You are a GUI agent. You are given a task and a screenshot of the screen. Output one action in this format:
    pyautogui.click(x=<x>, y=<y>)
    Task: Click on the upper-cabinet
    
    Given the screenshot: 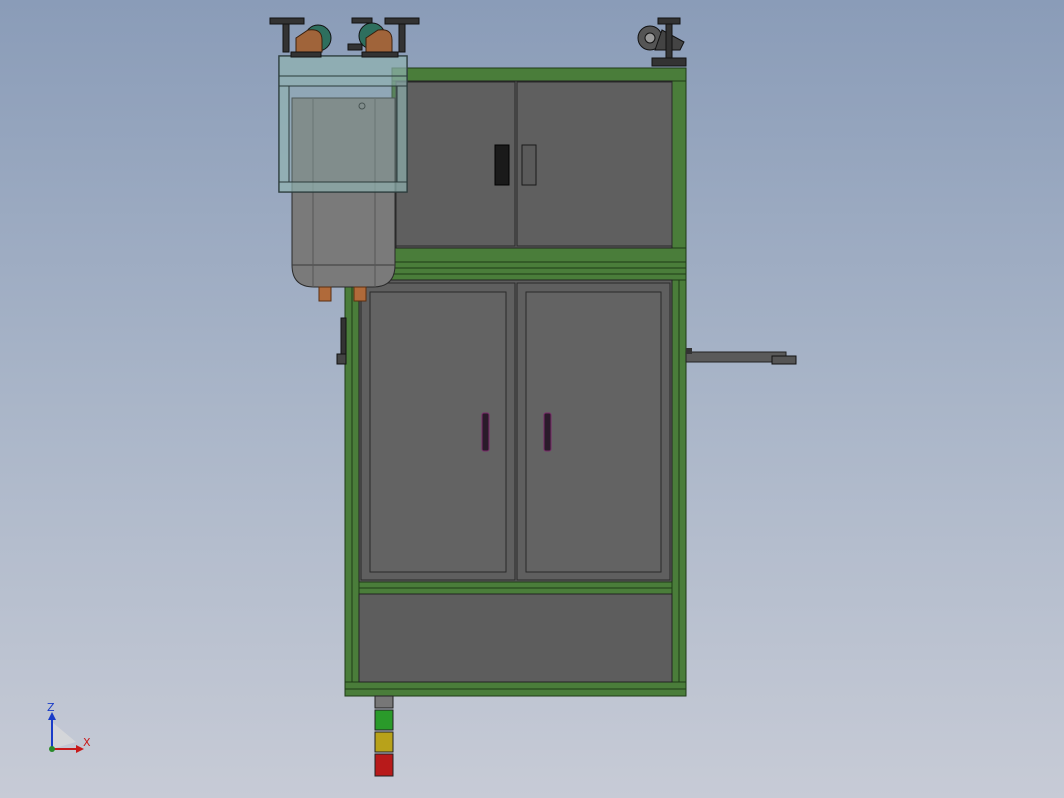 What is the action you would take?
    pyautogui.click(x=539, y=168)
    